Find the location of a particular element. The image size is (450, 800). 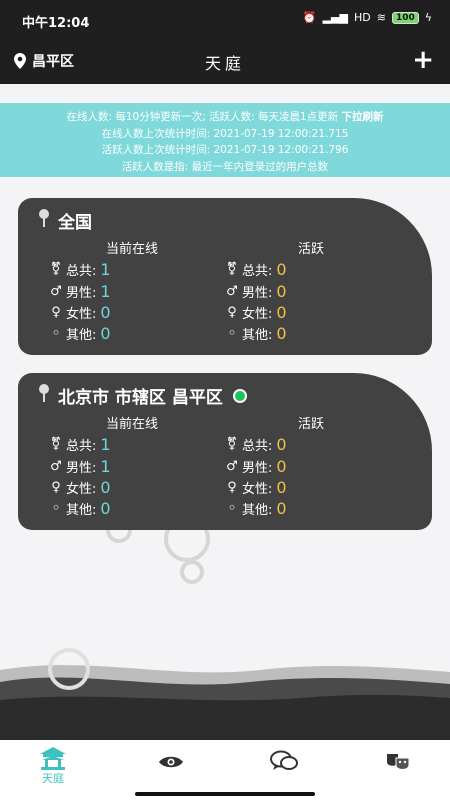

app-header: 昌平区 天庭 + is located at coordinates (225, 62).